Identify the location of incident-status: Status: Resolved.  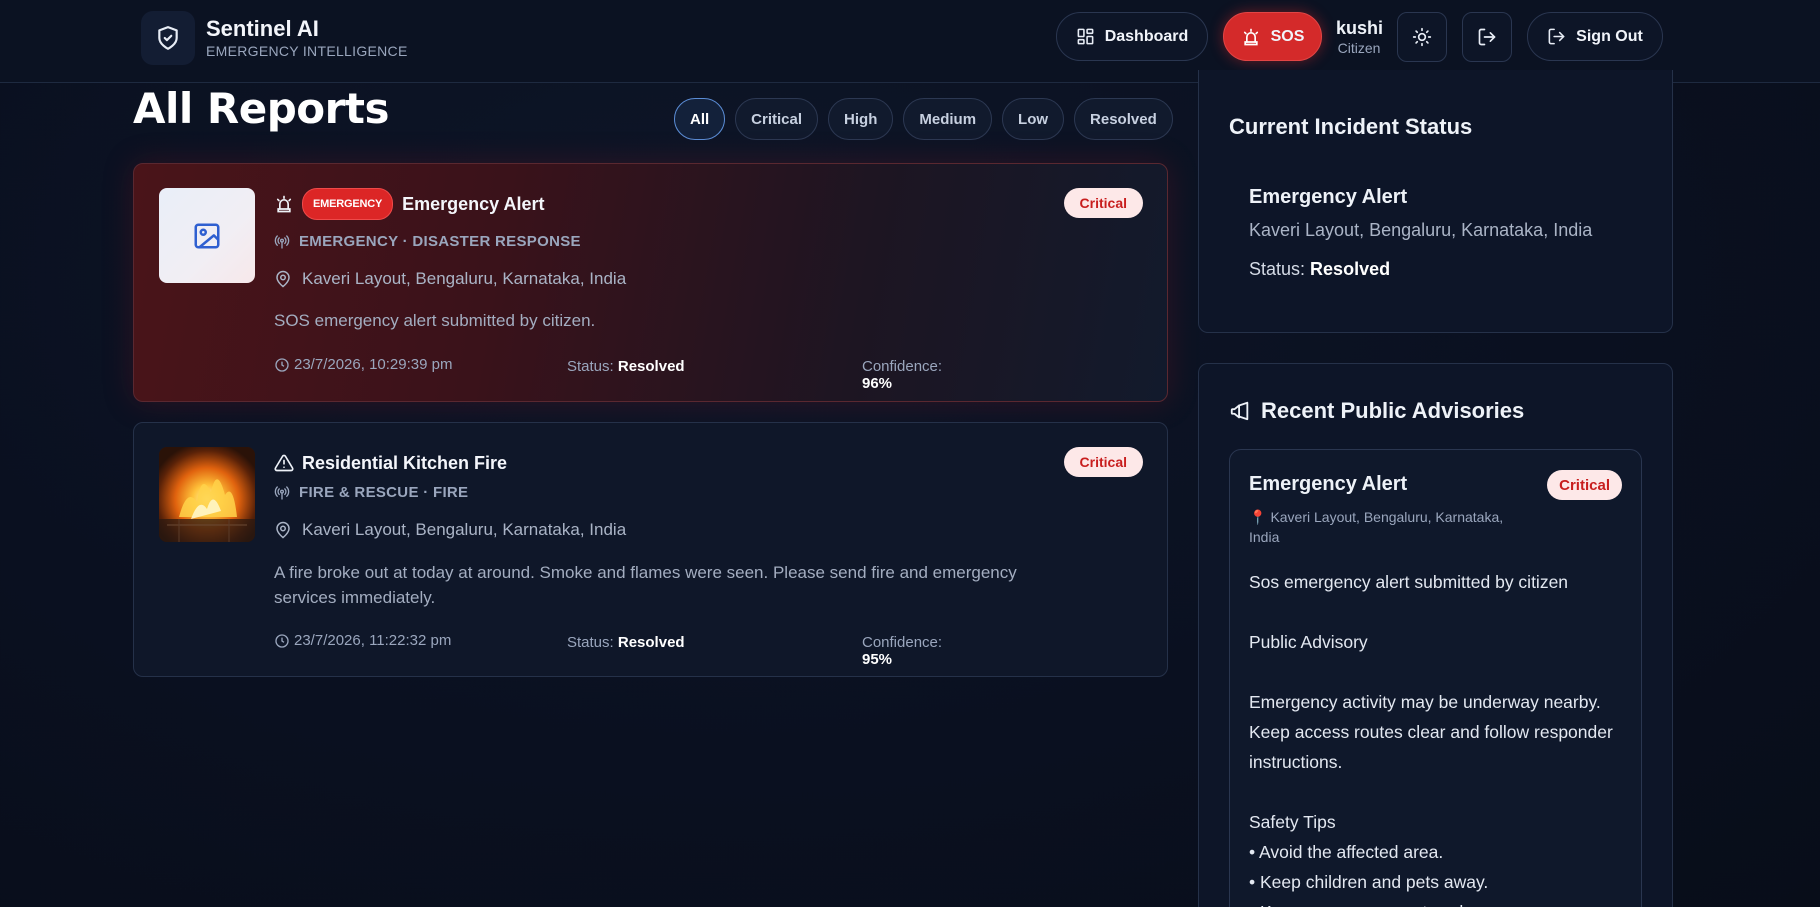
(1319, 269).